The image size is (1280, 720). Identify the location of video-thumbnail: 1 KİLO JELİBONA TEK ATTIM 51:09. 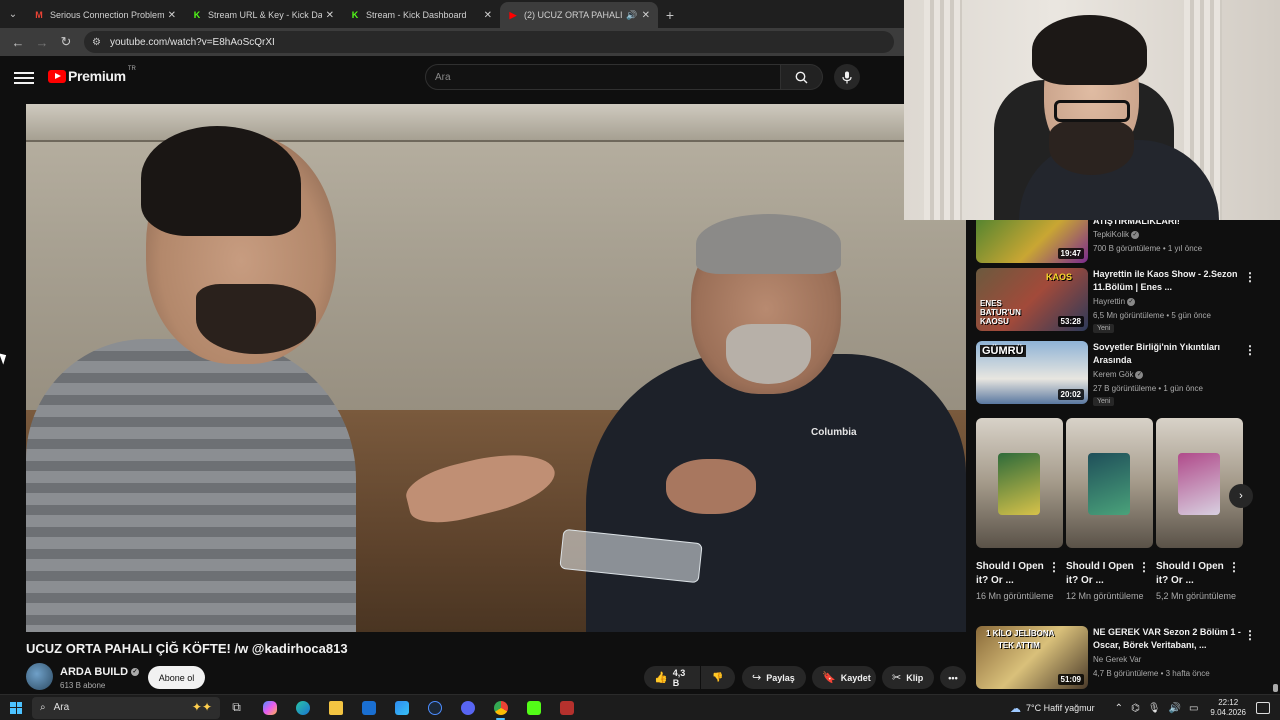
(1032, 657).